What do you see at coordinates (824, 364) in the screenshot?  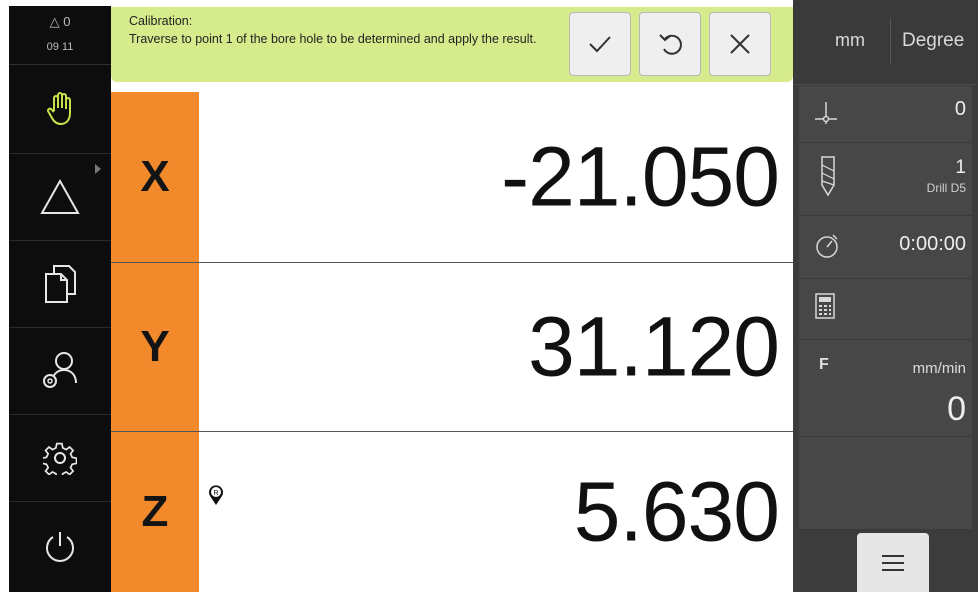 I see `feed-label: F` at bounding box center [824, 364].